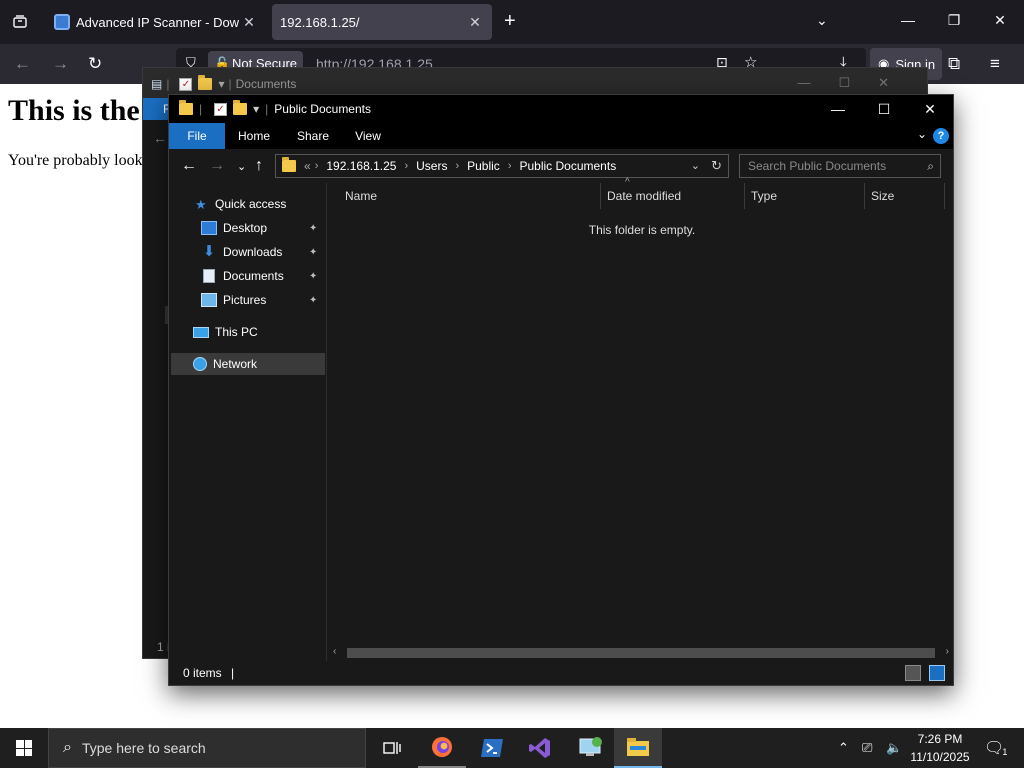 Image resolution: width=1024 pixels, height=768 pixels. Describe the element at coordinates (930, 109) in the screenshot. I see `close-icon: ✕` at that location.